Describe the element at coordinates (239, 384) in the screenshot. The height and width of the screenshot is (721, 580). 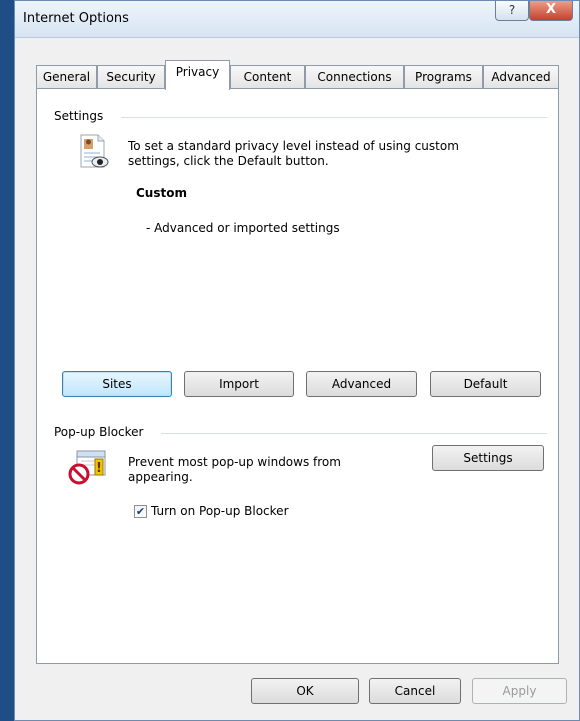
I see `import-button: Import` at that location.